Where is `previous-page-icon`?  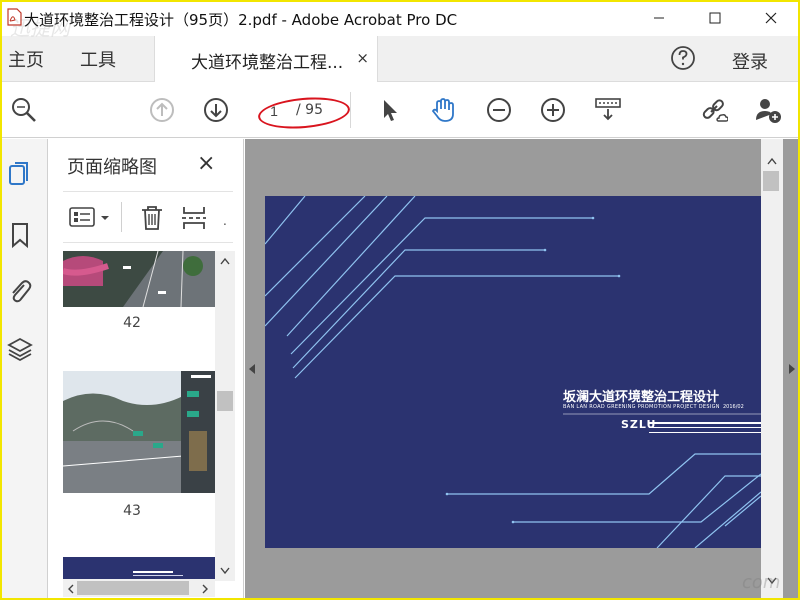 previous-page-icon is located at coordinates (162, 110).